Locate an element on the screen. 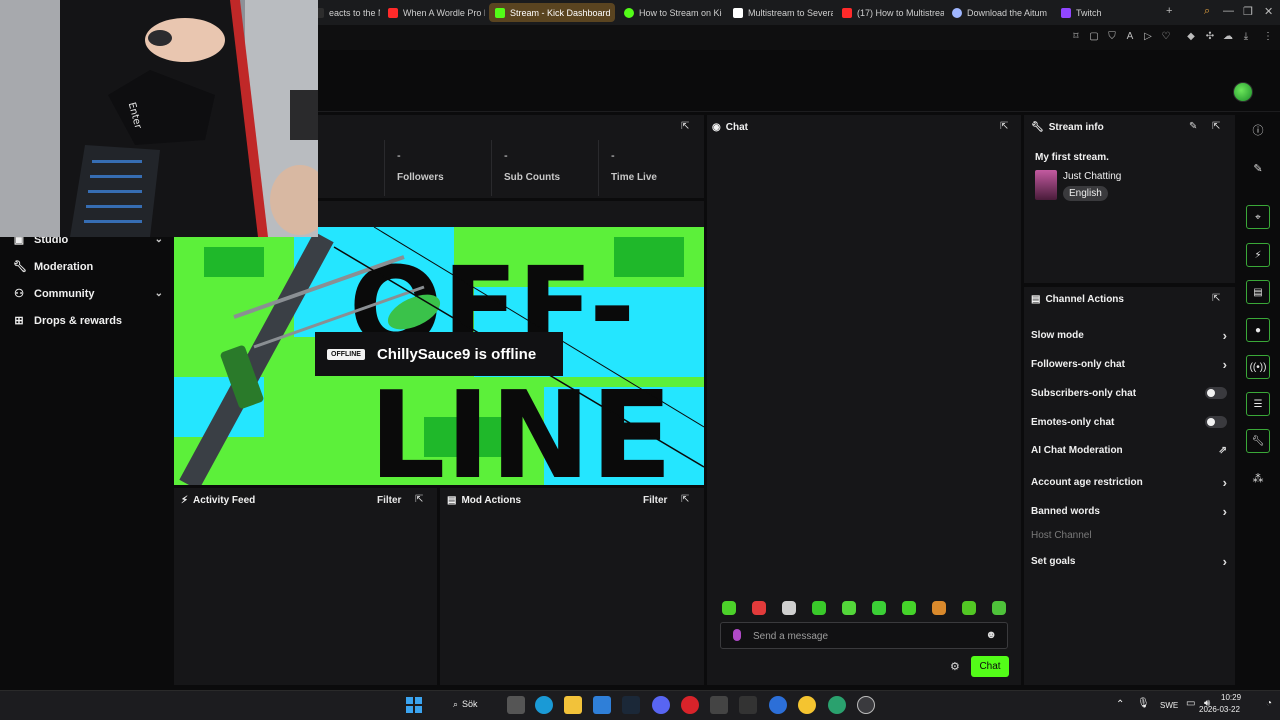  heart-icon: ♡ is located at coordinates (1166, 37).